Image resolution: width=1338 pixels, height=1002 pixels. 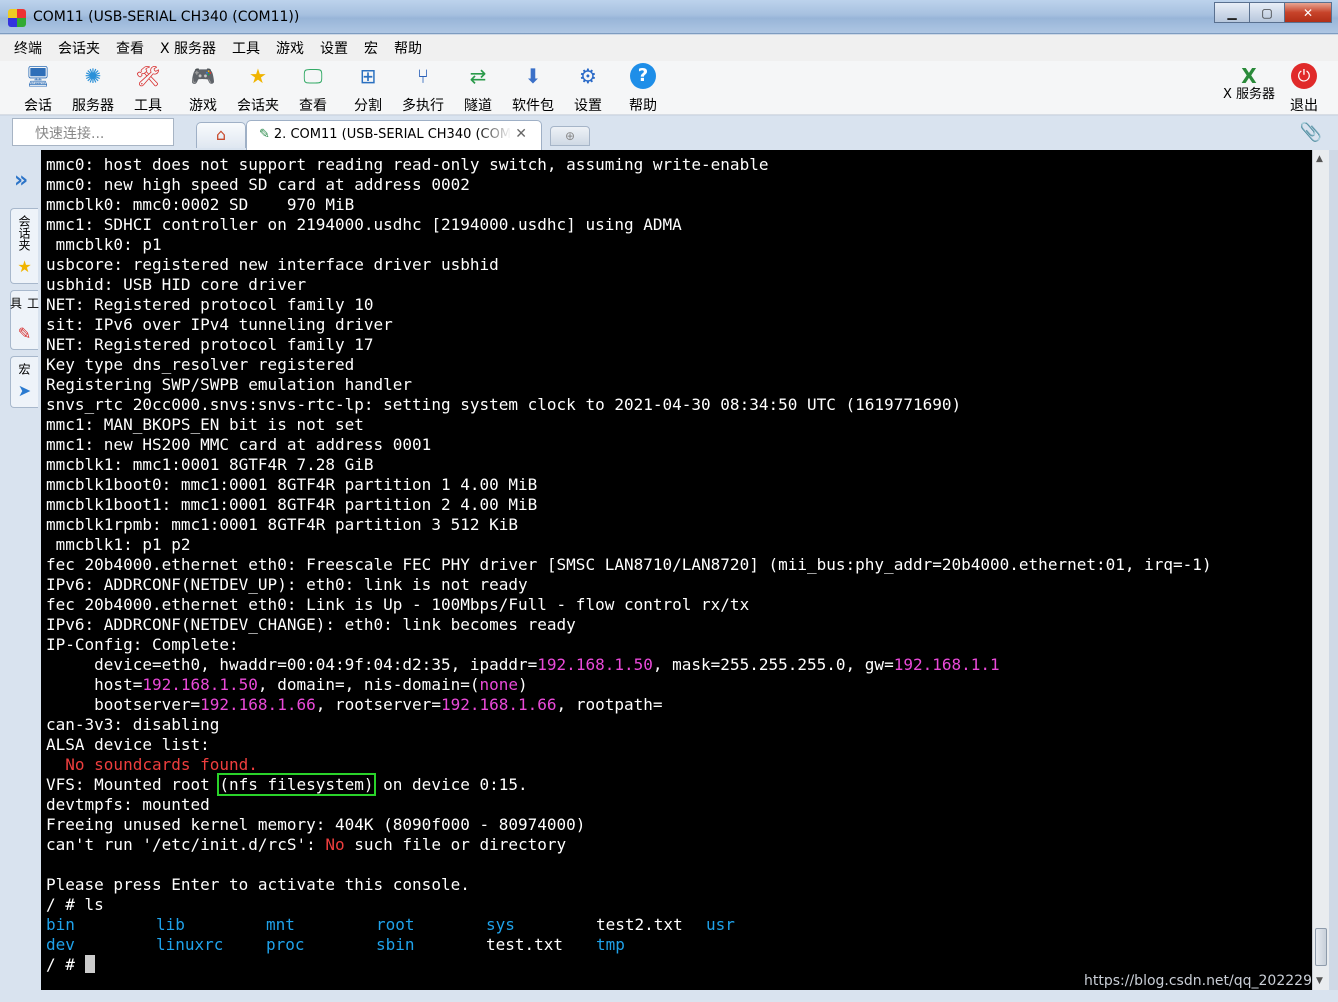 What do you see at coordinates (1304, 89) in the screenshot?
I see `exit-button: ⏻ 退出` at bounding box center [1304, 89].